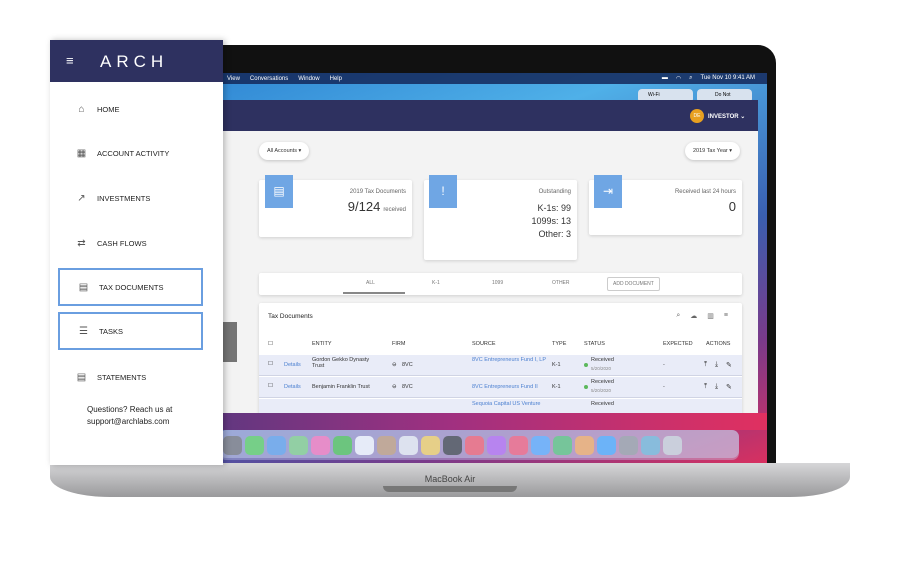 Image resolution: width=900 pixels, height=572 pixels. I want to click on trending-up-icon: ↗, so click(81, 198).